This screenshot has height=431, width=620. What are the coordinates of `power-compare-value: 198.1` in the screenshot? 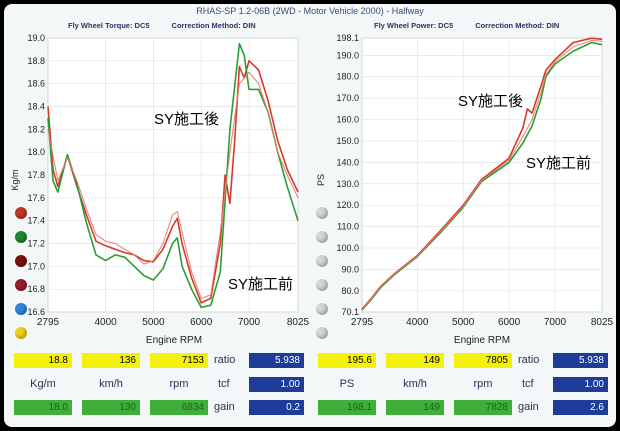 It's located at (347, 407).